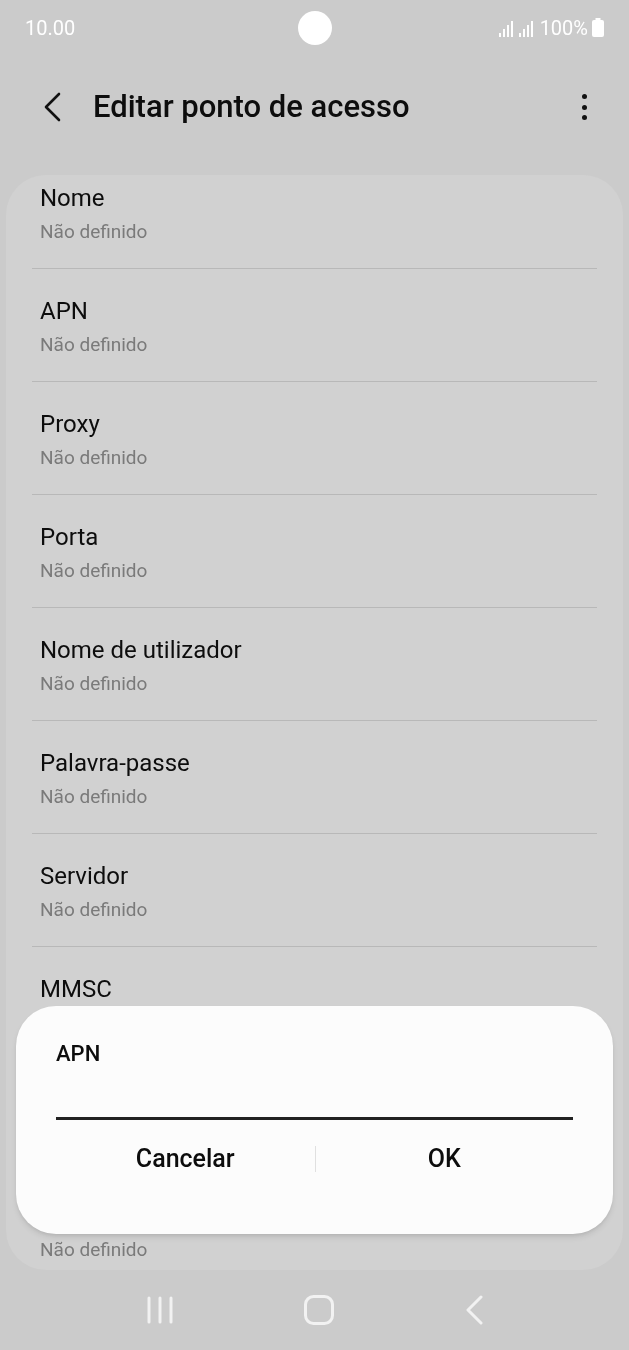 The width and height of the screenshot is (629, 1350). What do you see at coordinates (314, 222) in the screenshot?
I see `setting-row: Nome Não definido` at bounding box center [314, 222].